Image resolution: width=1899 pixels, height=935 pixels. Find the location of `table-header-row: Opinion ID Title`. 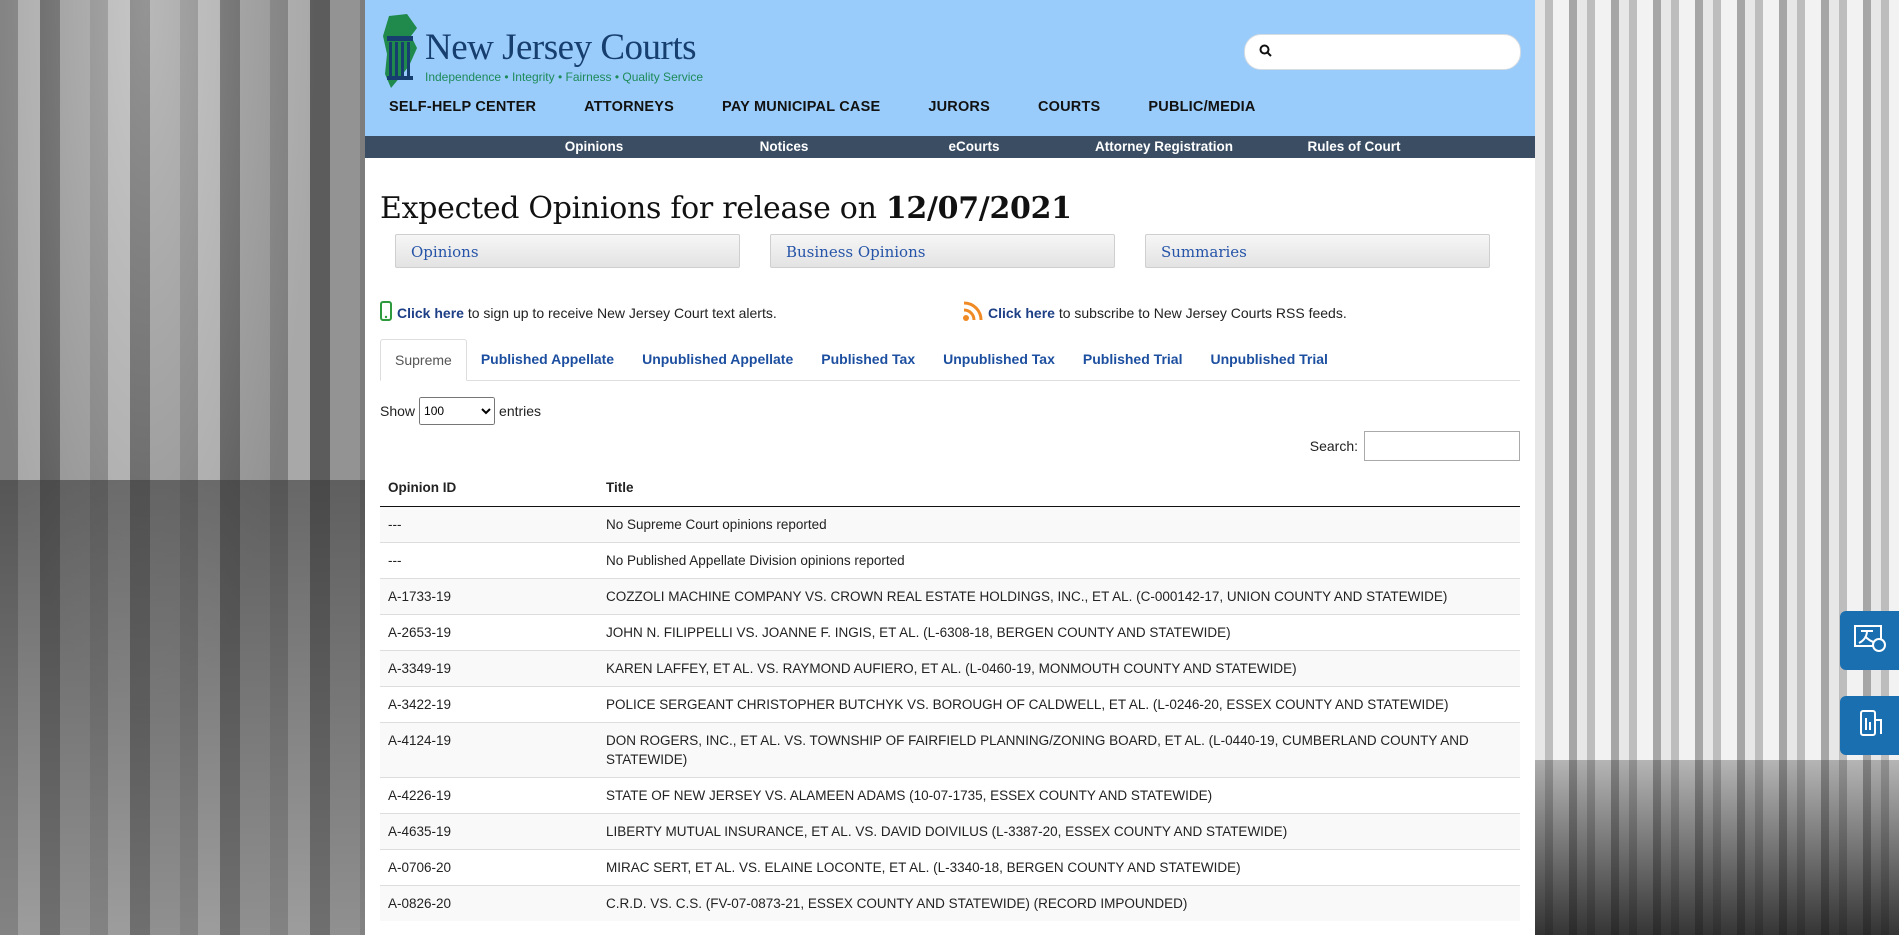

table-header-row: Opinion ID Title is located at coordinates (950, 488).